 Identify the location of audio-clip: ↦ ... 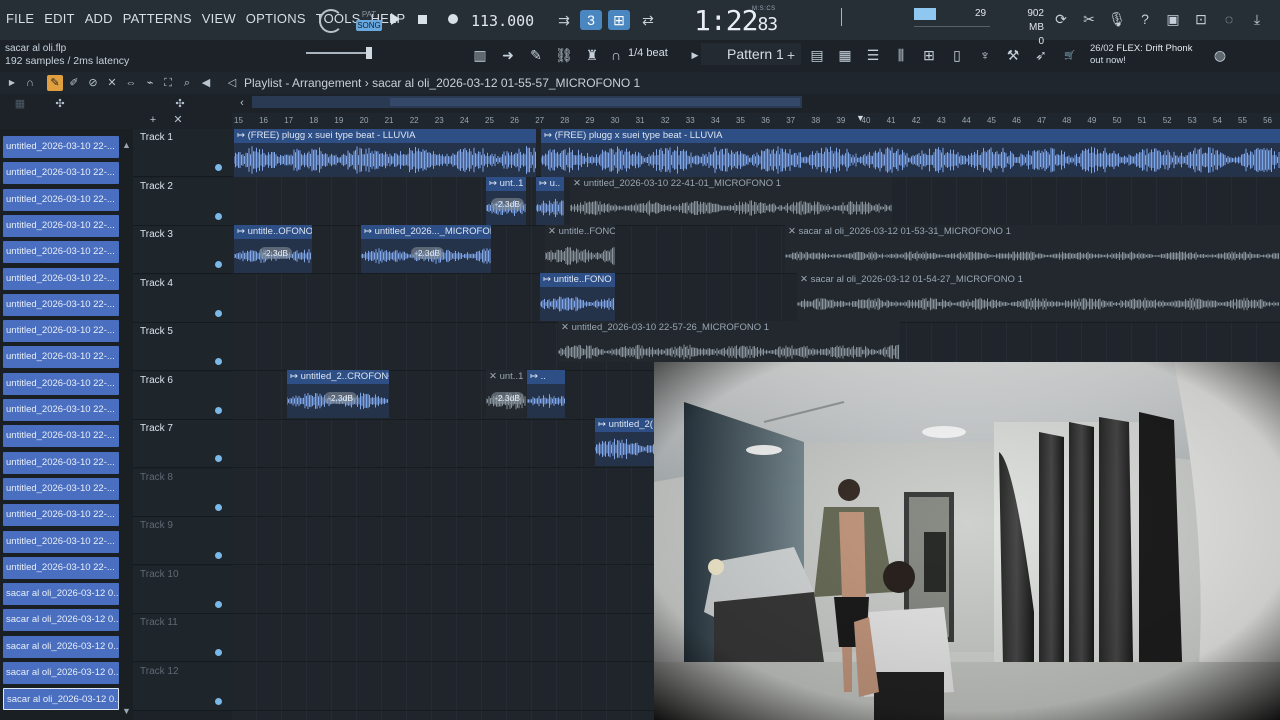
(546, 394).